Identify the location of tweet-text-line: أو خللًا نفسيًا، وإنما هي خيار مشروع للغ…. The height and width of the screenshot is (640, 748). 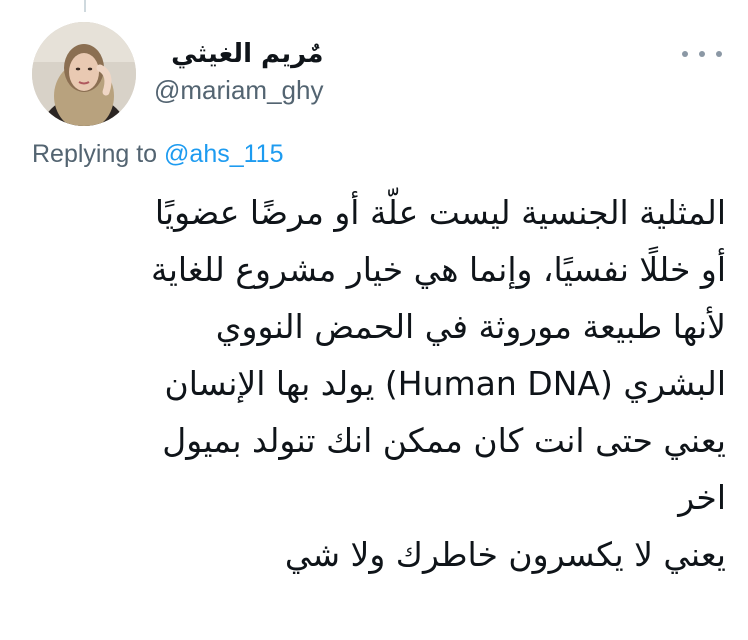
(438, 269).